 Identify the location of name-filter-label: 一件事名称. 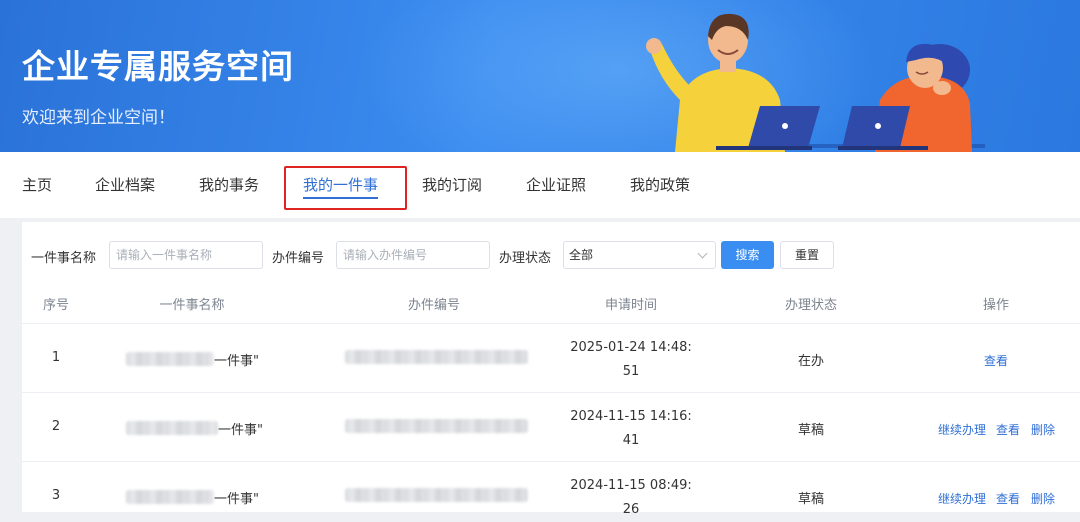
(64, 258).